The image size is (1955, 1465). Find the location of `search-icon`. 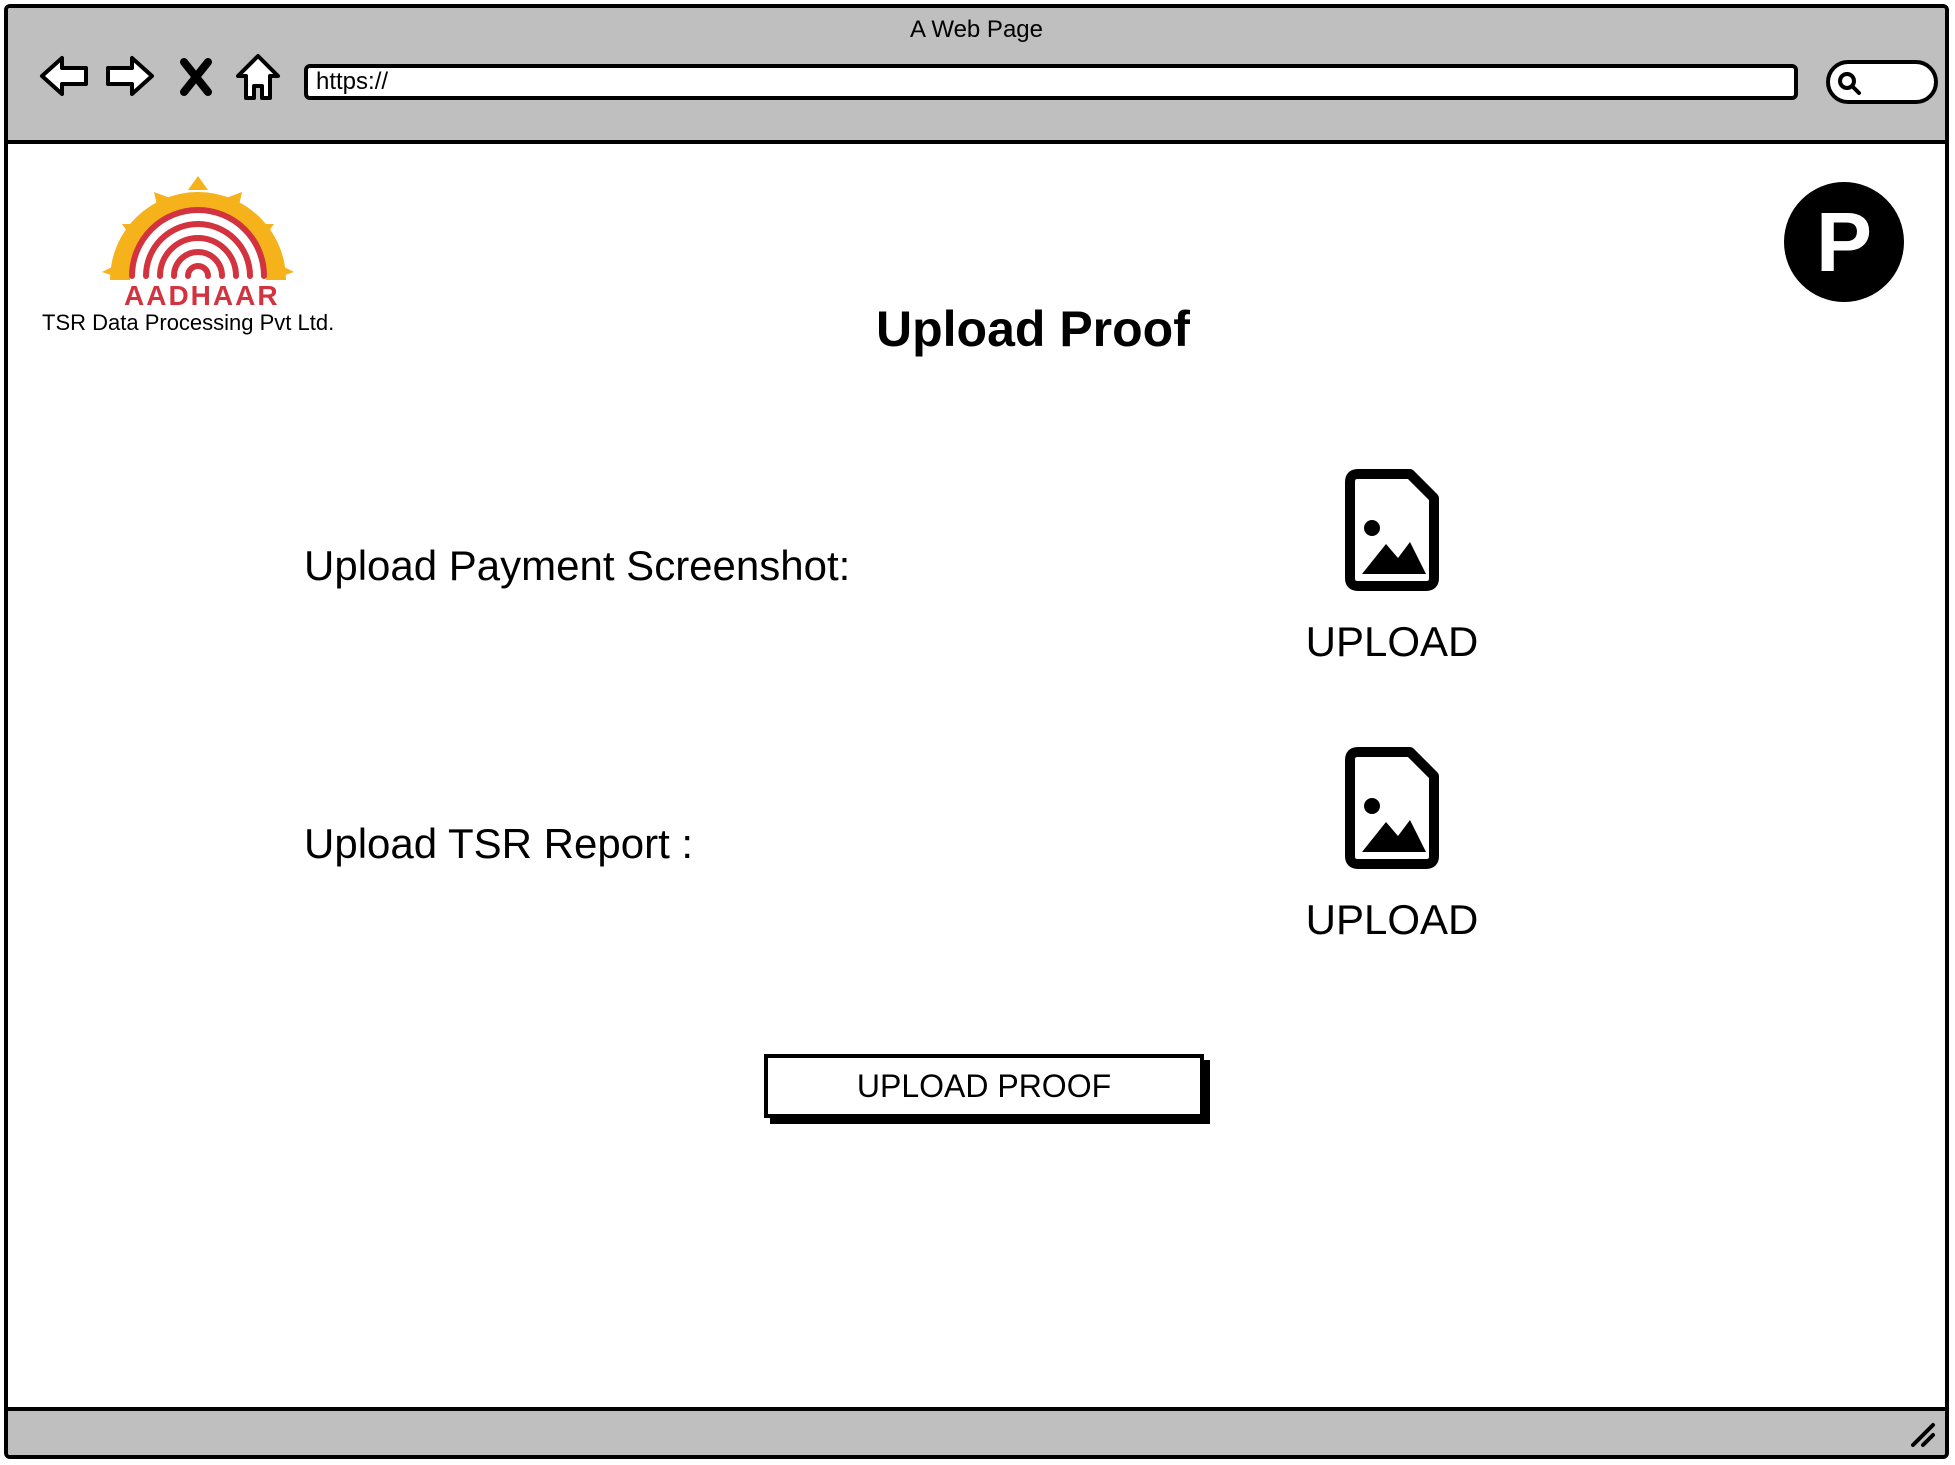

search-icon is located at coordinates (1849, 83).